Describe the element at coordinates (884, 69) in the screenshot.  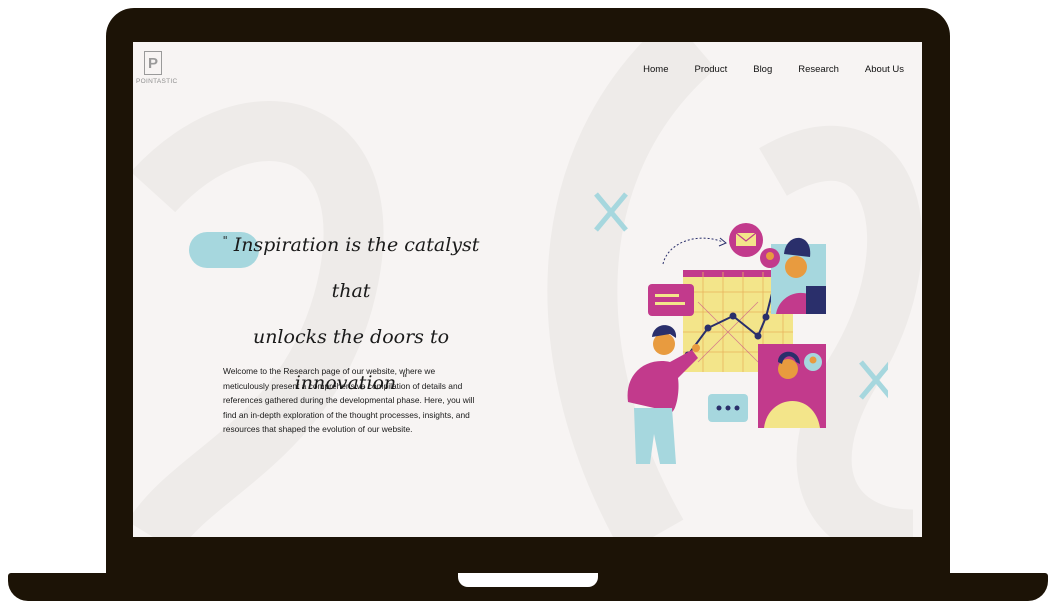
I see `nav-about-us: About Us` at that location.